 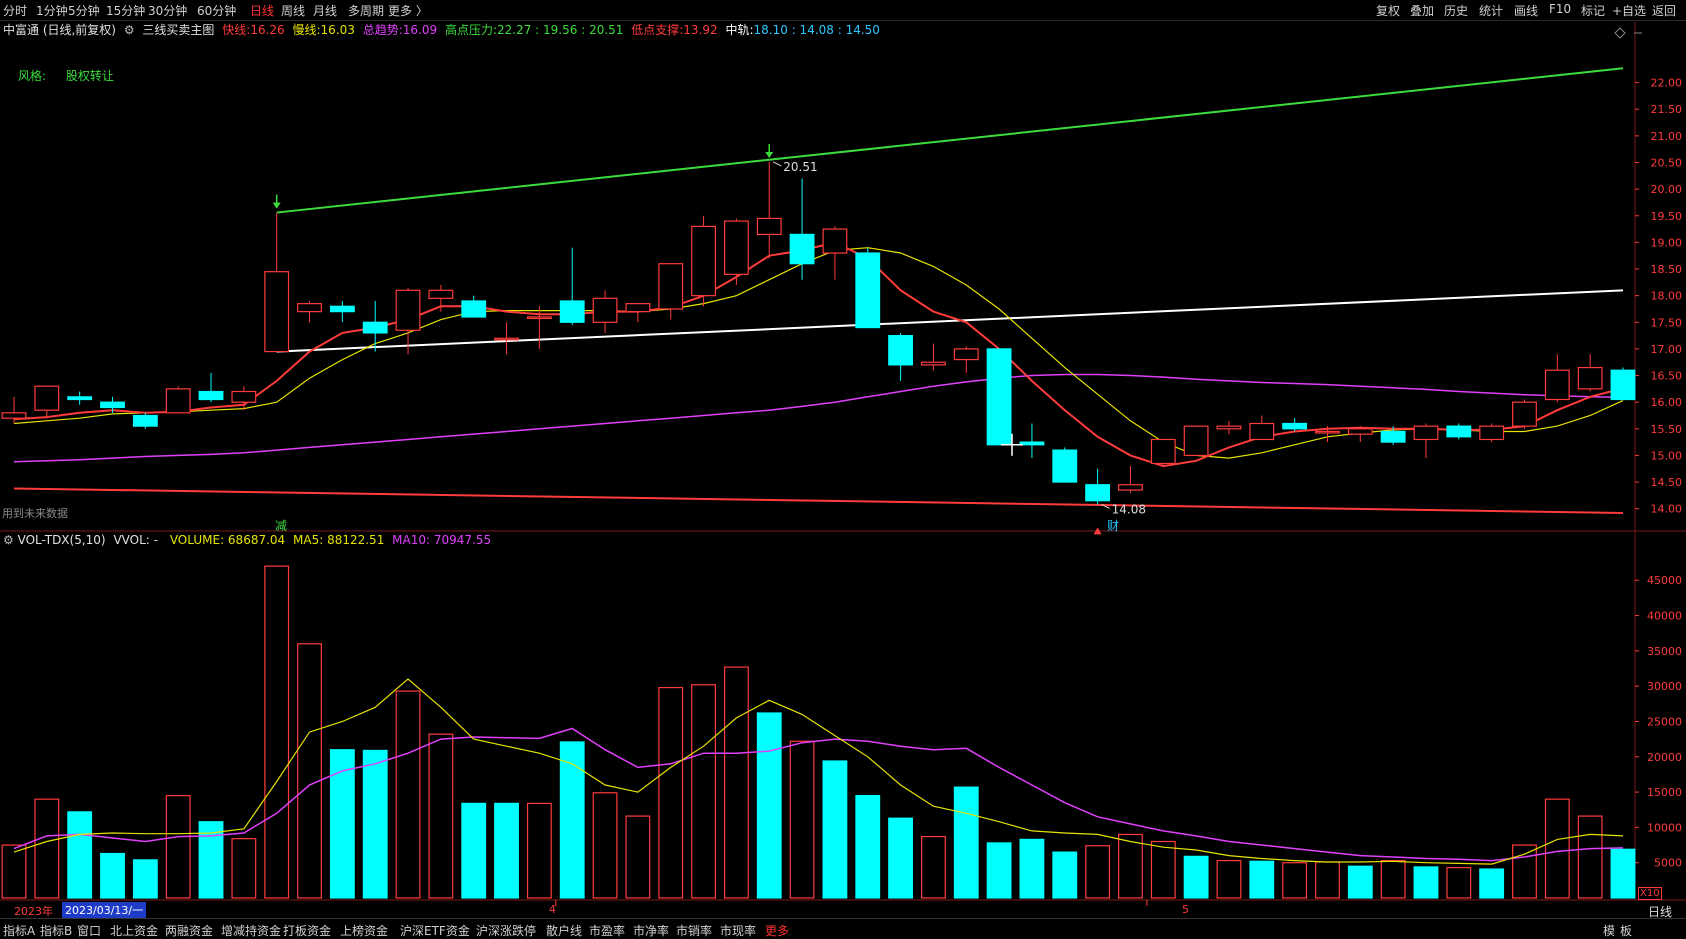 What do you see at coordinates (1667, 163) in the screenshot?
I see `price-tick-label-13: 20.50` at bounding box center [1667, 163].